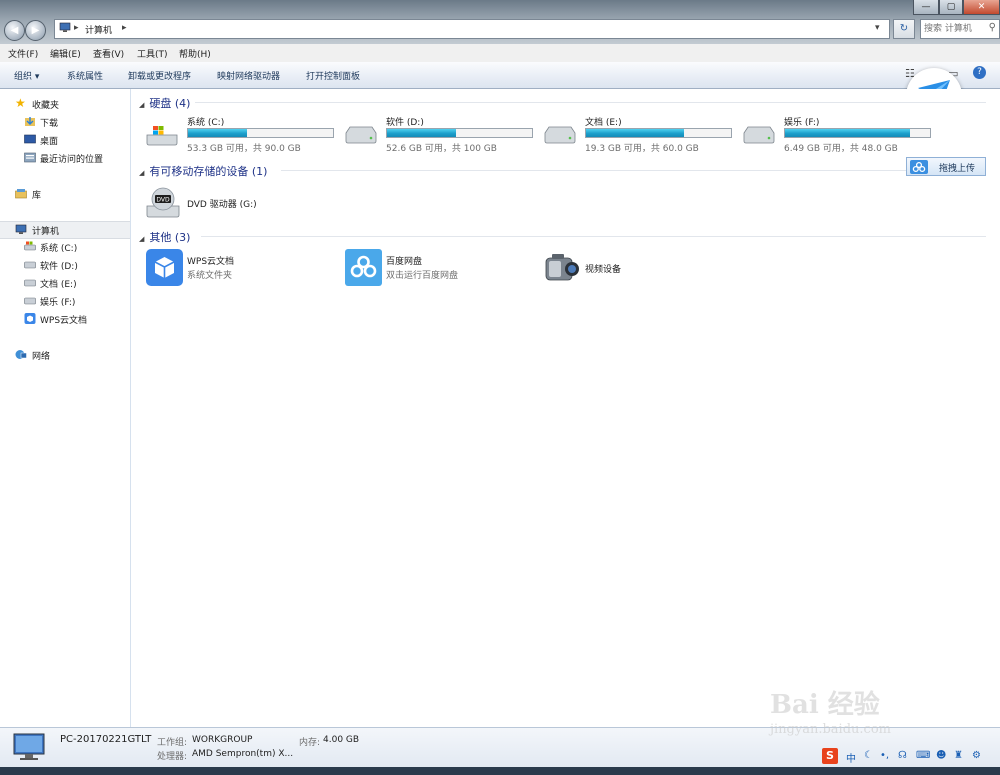 The width and height of the screenshot is (1000, 775). I want to click on video-camera-icon, so click(562, 267).